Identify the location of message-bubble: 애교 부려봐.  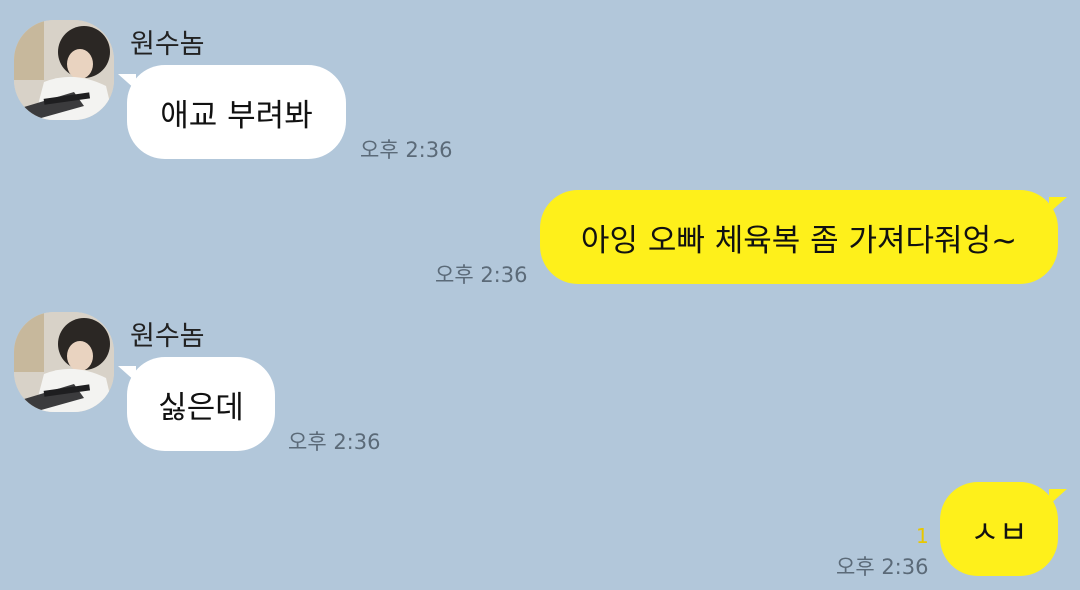
(236, 112).